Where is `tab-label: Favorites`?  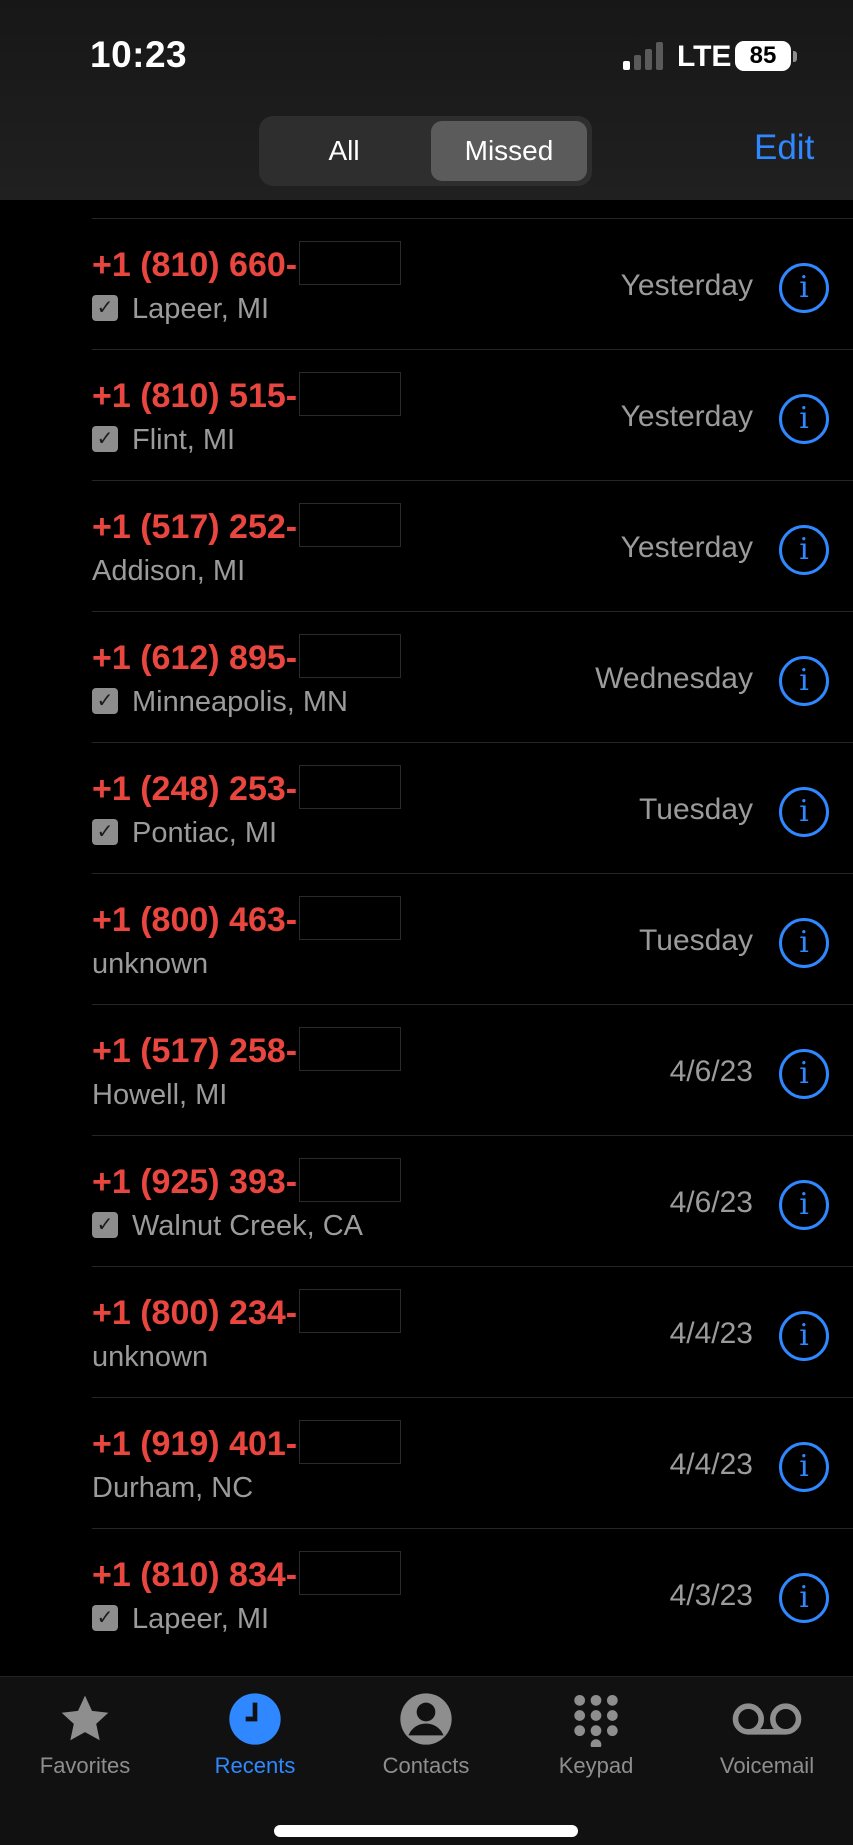 tab-label: Favorites is located at coordinates (85, 1765).